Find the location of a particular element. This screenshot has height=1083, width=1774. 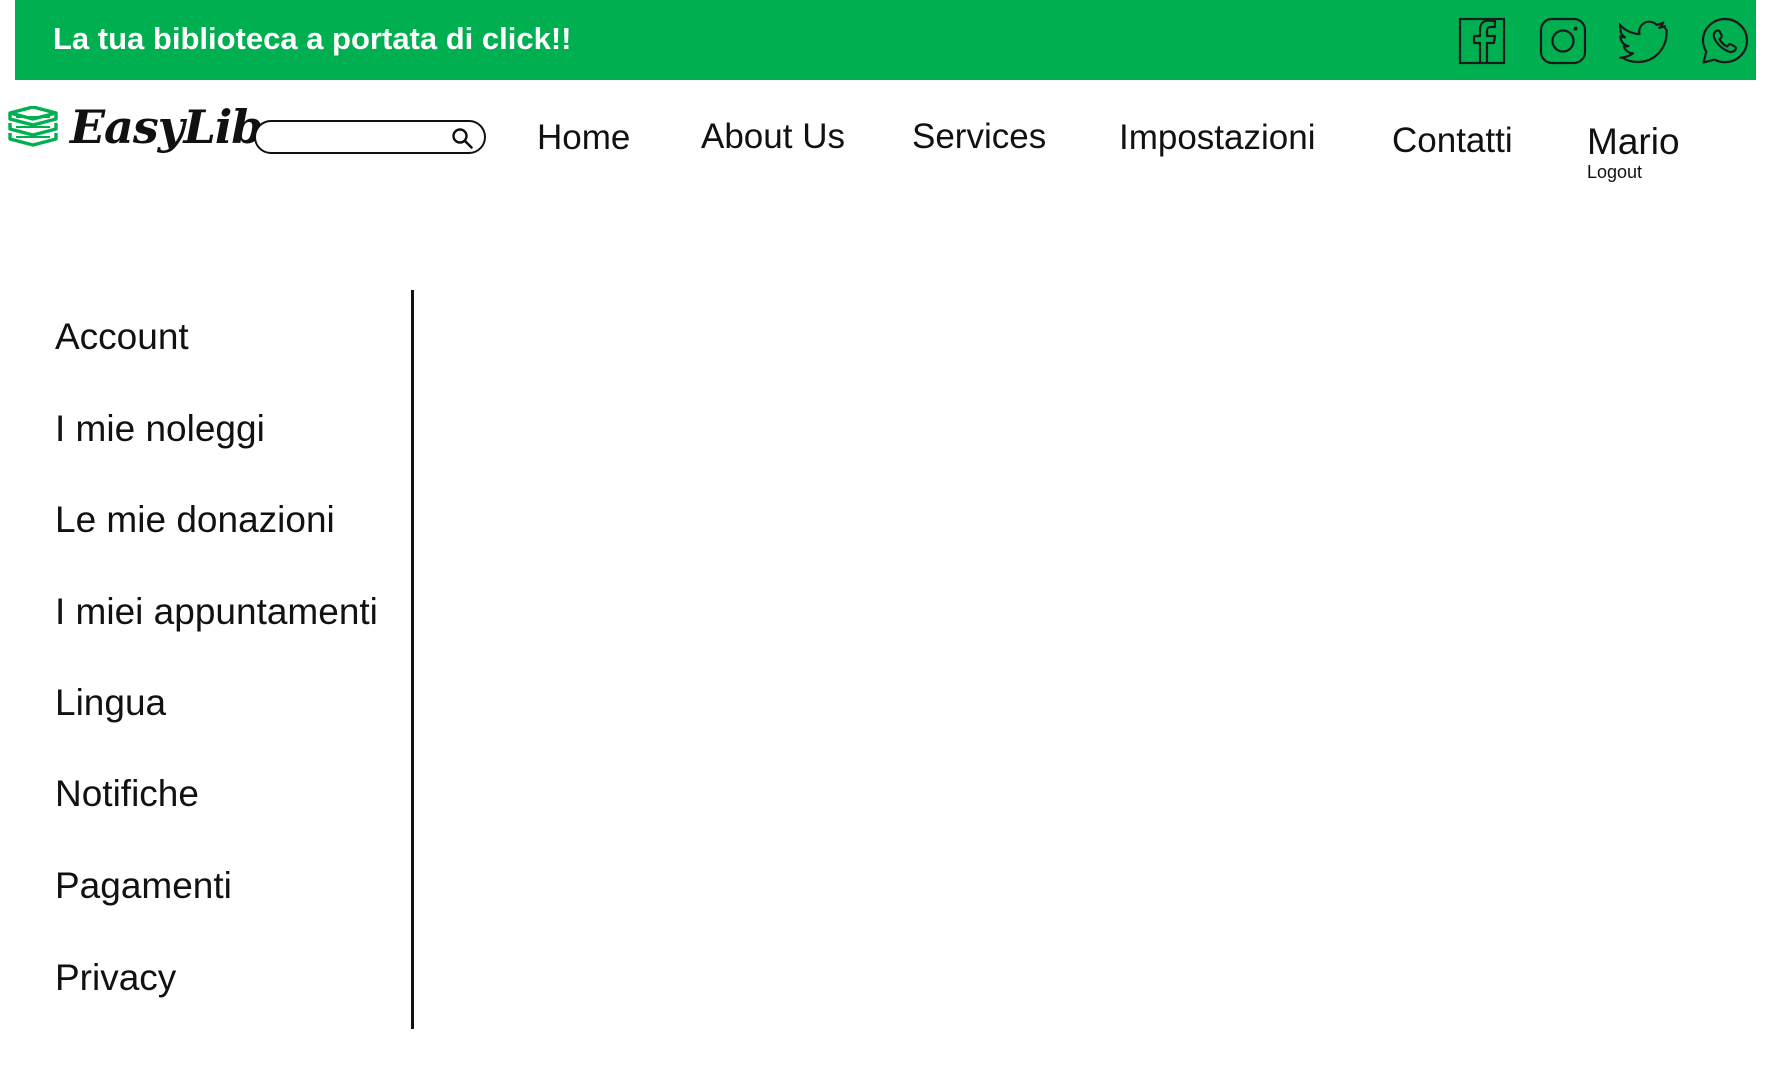

sidebar-item-donazioni: Le mie donazioni is located at coordinates (195, 520).